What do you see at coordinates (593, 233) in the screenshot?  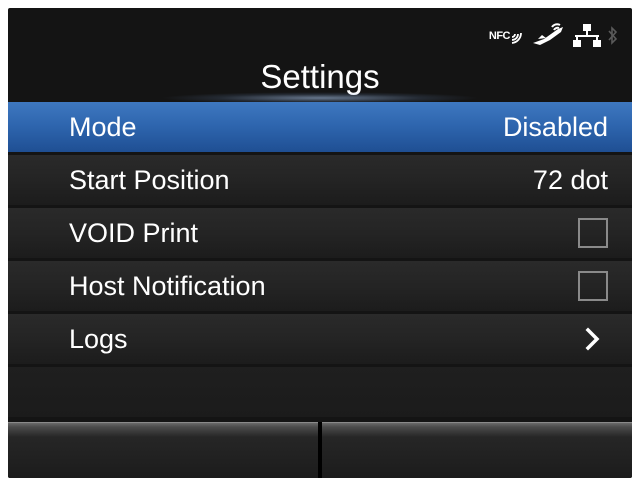 I see `void-print-checkbox` at bounding box center [593, 233].